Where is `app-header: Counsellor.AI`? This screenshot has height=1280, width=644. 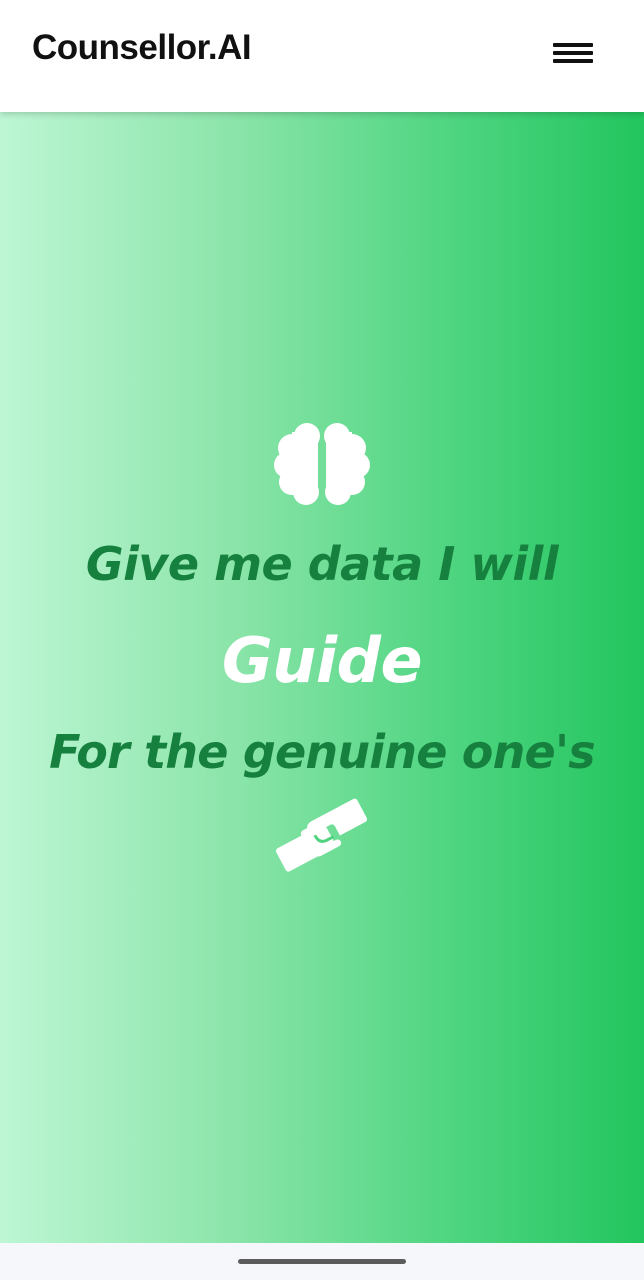
app-header: Counsellor.AI is located at coordinates (322, 56).